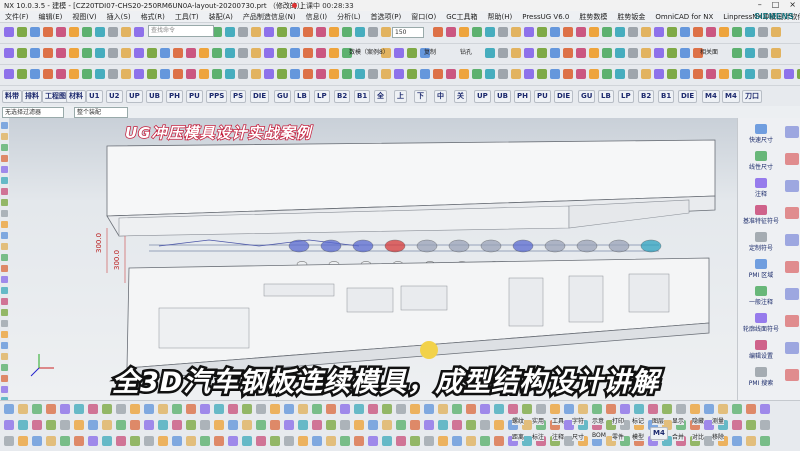 This screenshot has height=451, width=800. What do you see at coordinates (51, 17) in the screenshot?
I see `menu-item-1: 编辑(E)` at bounding box center [51, 17].